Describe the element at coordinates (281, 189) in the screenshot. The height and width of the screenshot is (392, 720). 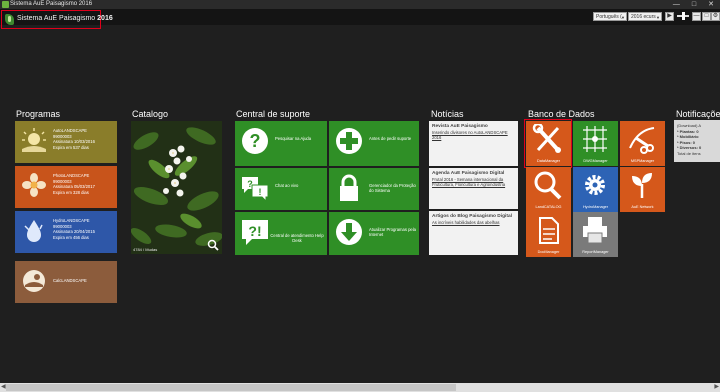
I see `support-tile-chat: ? ! Chat ao vivo` at that location.